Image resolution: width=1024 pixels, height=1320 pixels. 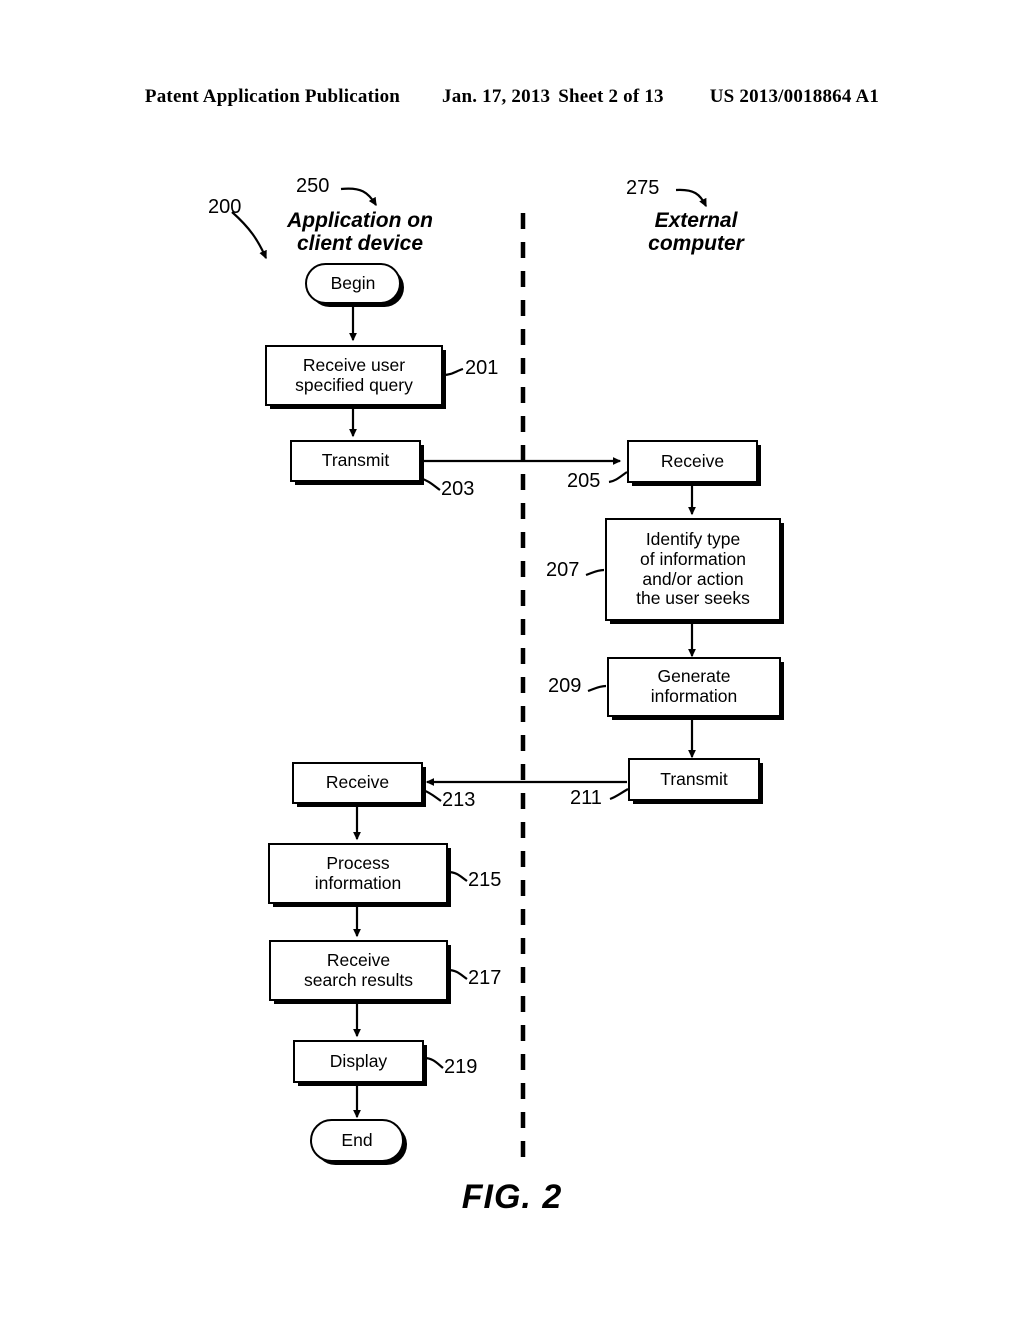 What do you see at coordinates (459, 800) in the screenshot?
I see `ref-numeral-213: 213` at bounding box center [459, 800].